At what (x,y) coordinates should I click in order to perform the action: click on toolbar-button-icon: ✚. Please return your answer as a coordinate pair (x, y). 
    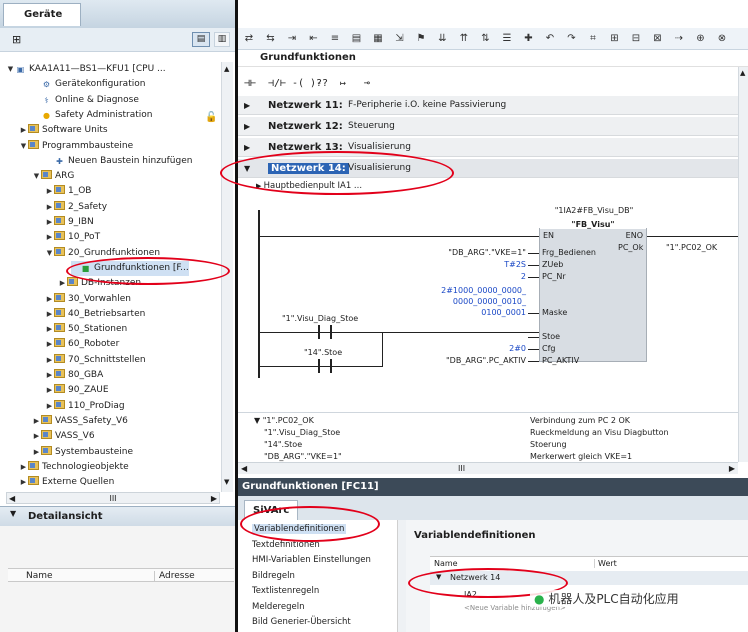
    Looking at the image, I should click on (529, 39).